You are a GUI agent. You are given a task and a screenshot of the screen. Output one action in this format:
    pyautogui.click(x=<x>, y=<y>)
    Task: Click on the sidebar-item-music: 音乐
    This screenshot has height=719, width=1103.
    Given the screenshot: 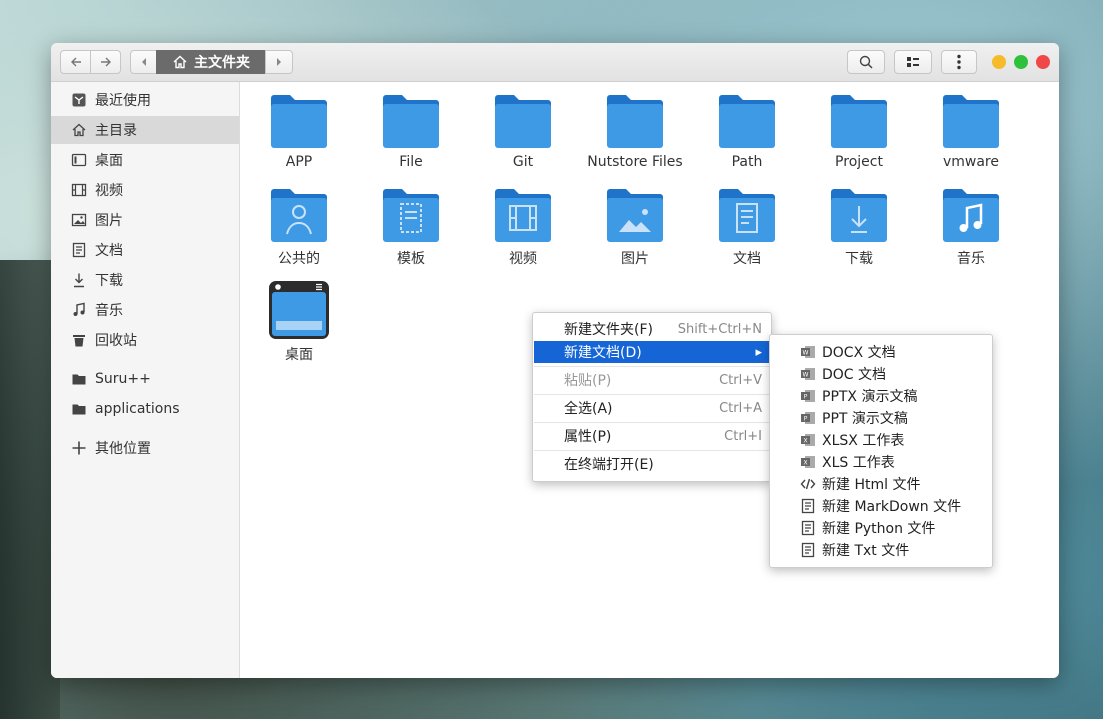 What is the action you would take?
    pyautogui.click(x=145, y=310)
    